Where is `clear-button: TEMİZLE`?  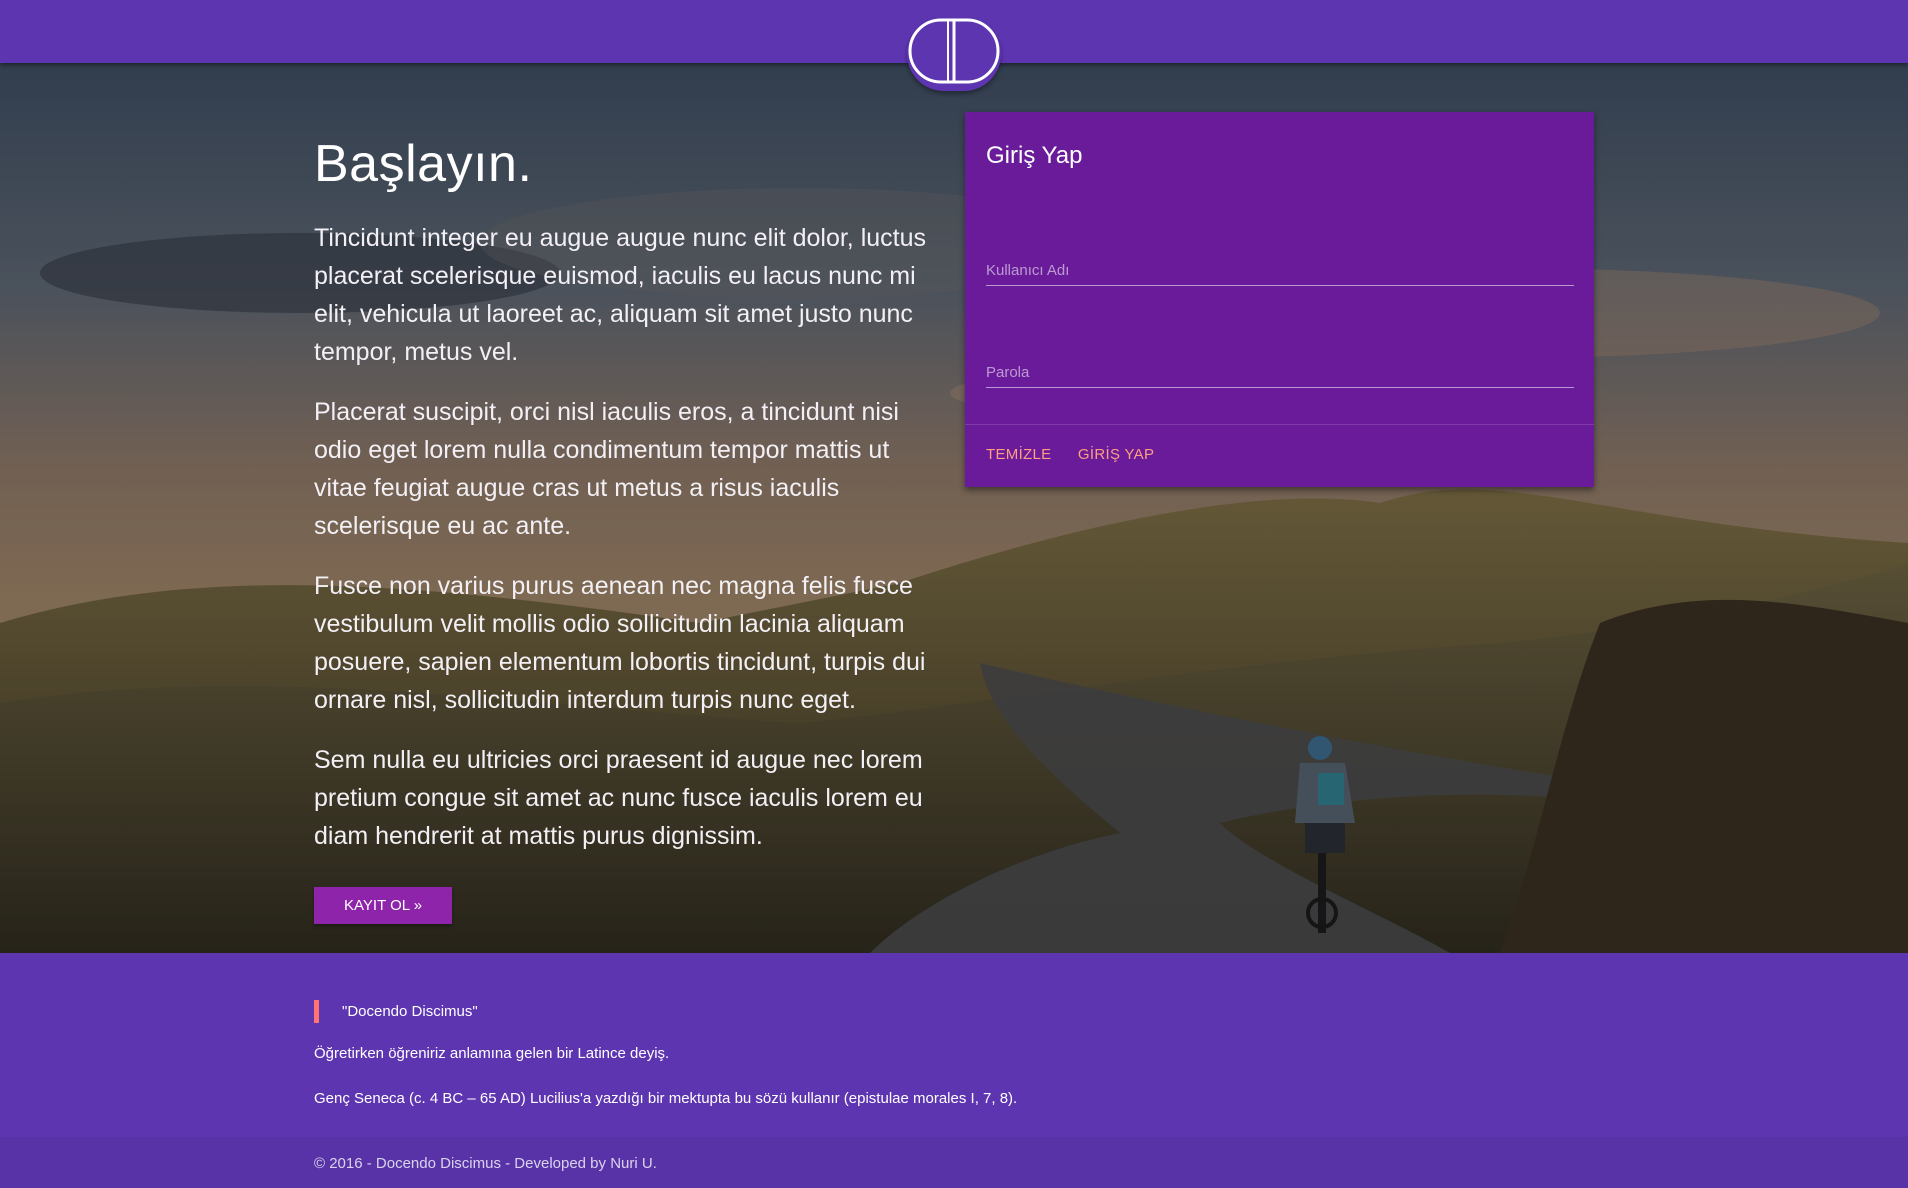
clear-button: TEMİZLE is located at coordinates (1018, 454).